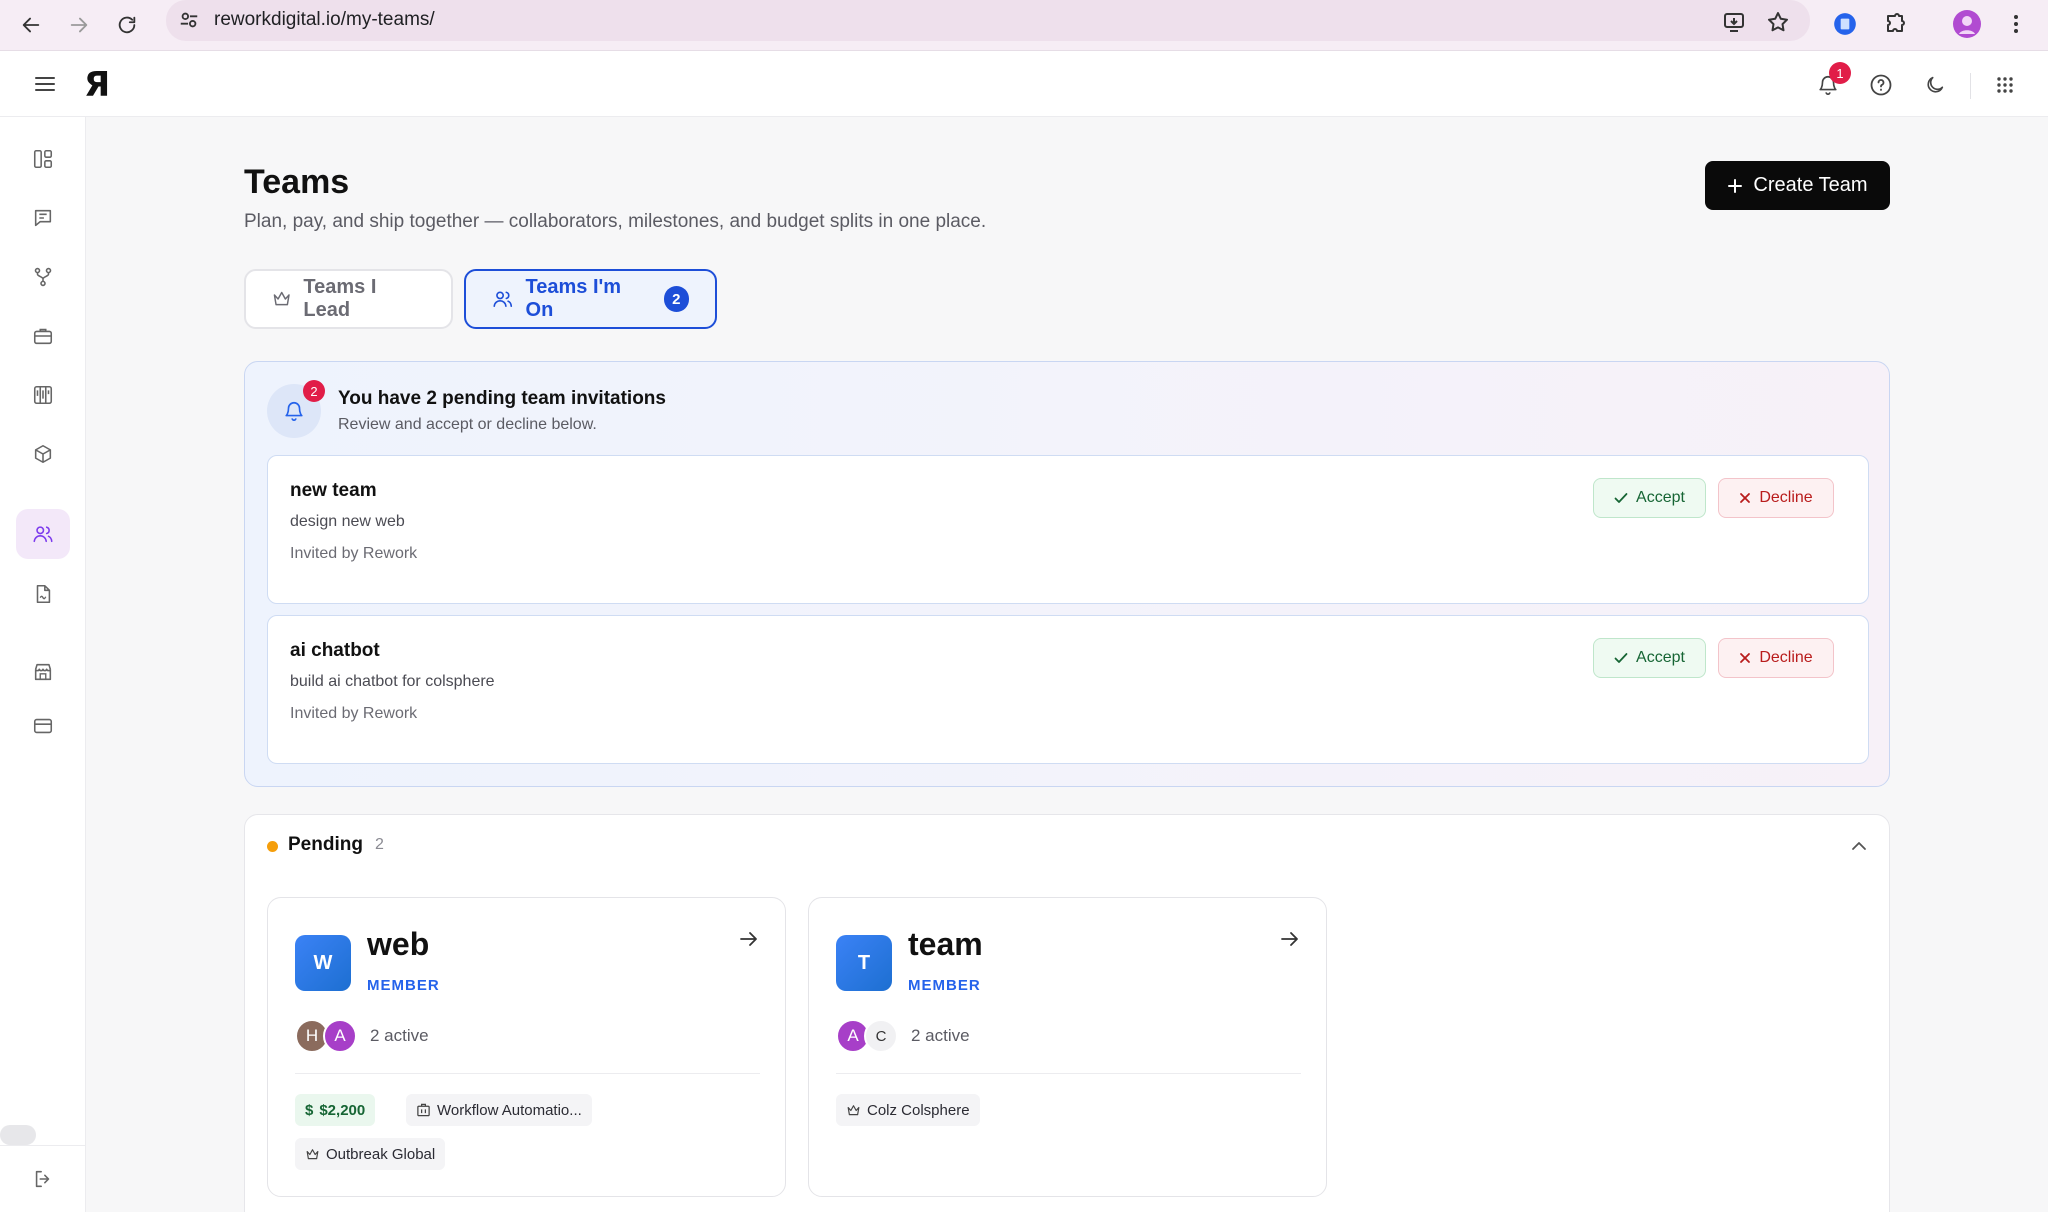  I want to click on package-icon, so click(43, 454).